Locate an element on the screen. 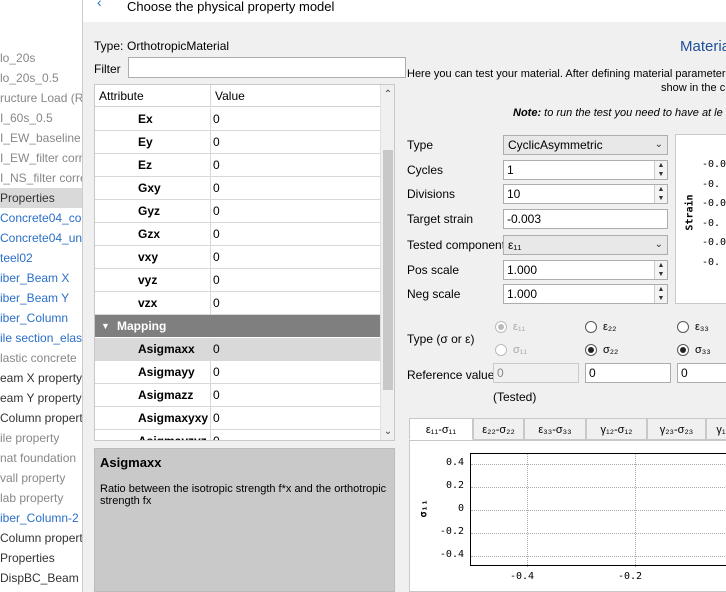 The image size is (726, 592). table-row: vxy 0 is located at coordinates (238, 257).